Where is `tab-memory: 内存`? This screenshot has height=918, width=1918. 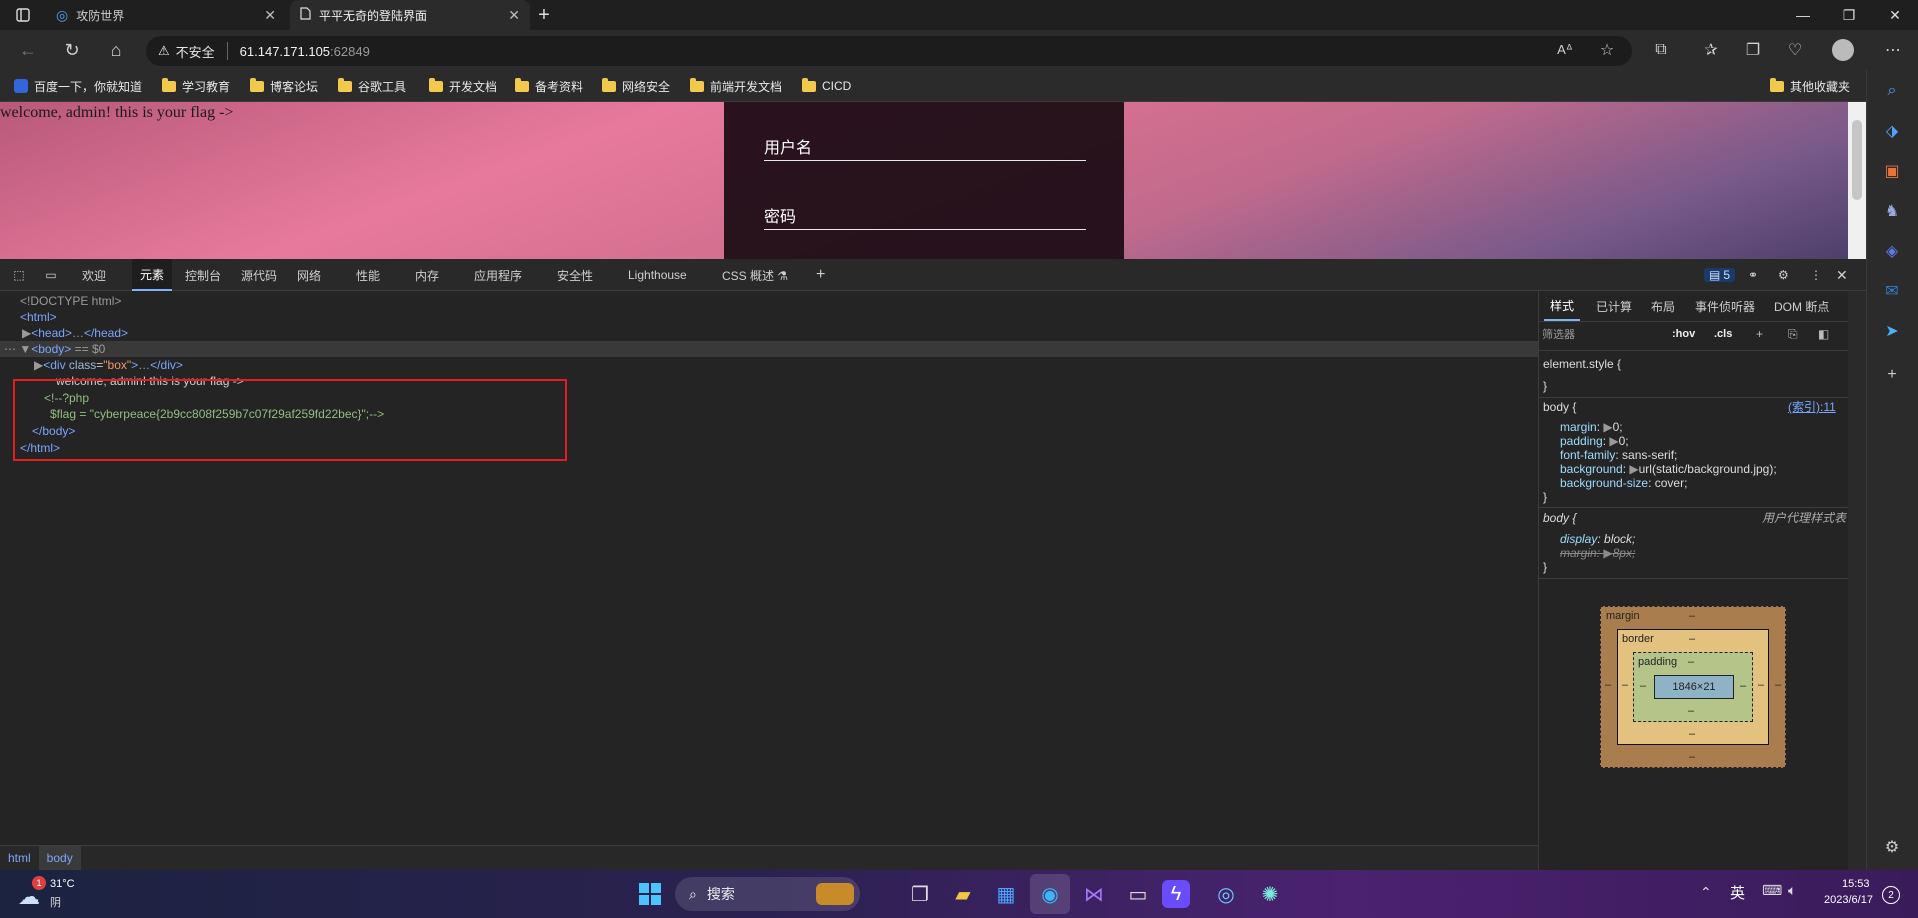 tab-memory: 内存 is located at coordinates (427, 275).